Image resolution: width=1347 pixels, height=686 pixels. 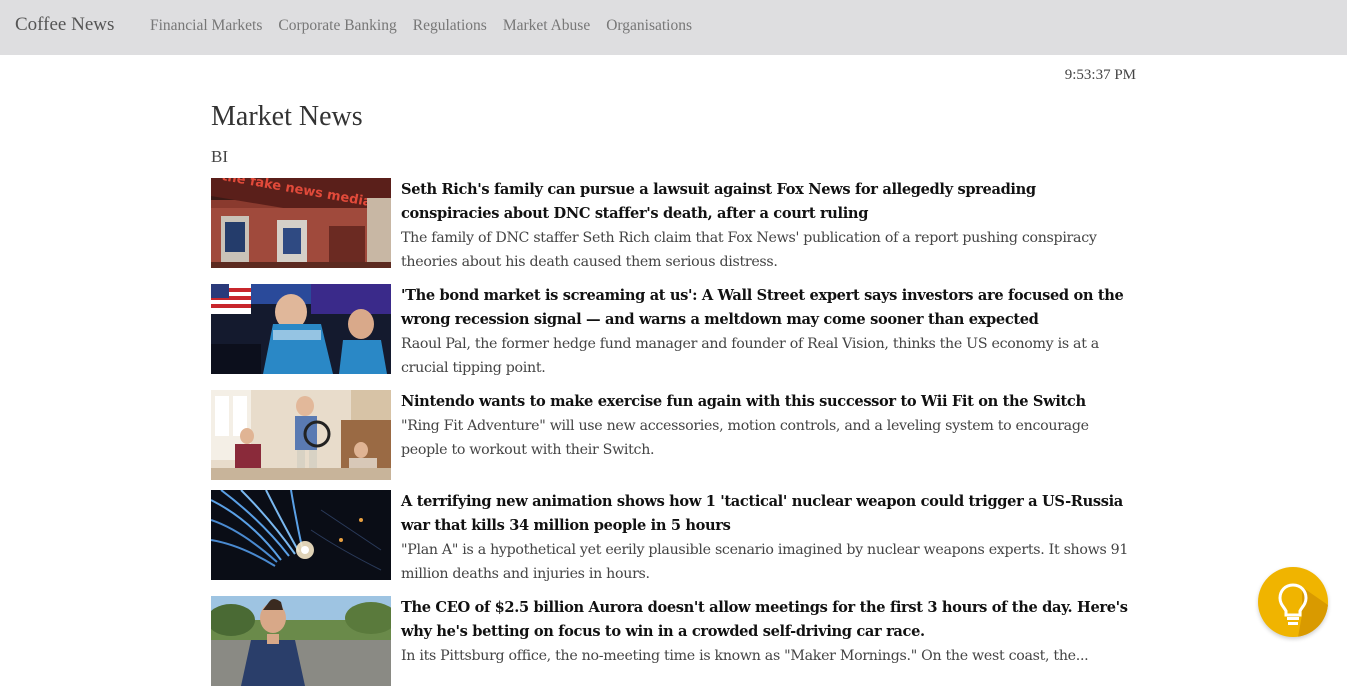 What do you see at coordinates (206, 26) in the screenshot?
I see `nav-link-financial-markets: Financial Markets` at bounding box center [206, 26].